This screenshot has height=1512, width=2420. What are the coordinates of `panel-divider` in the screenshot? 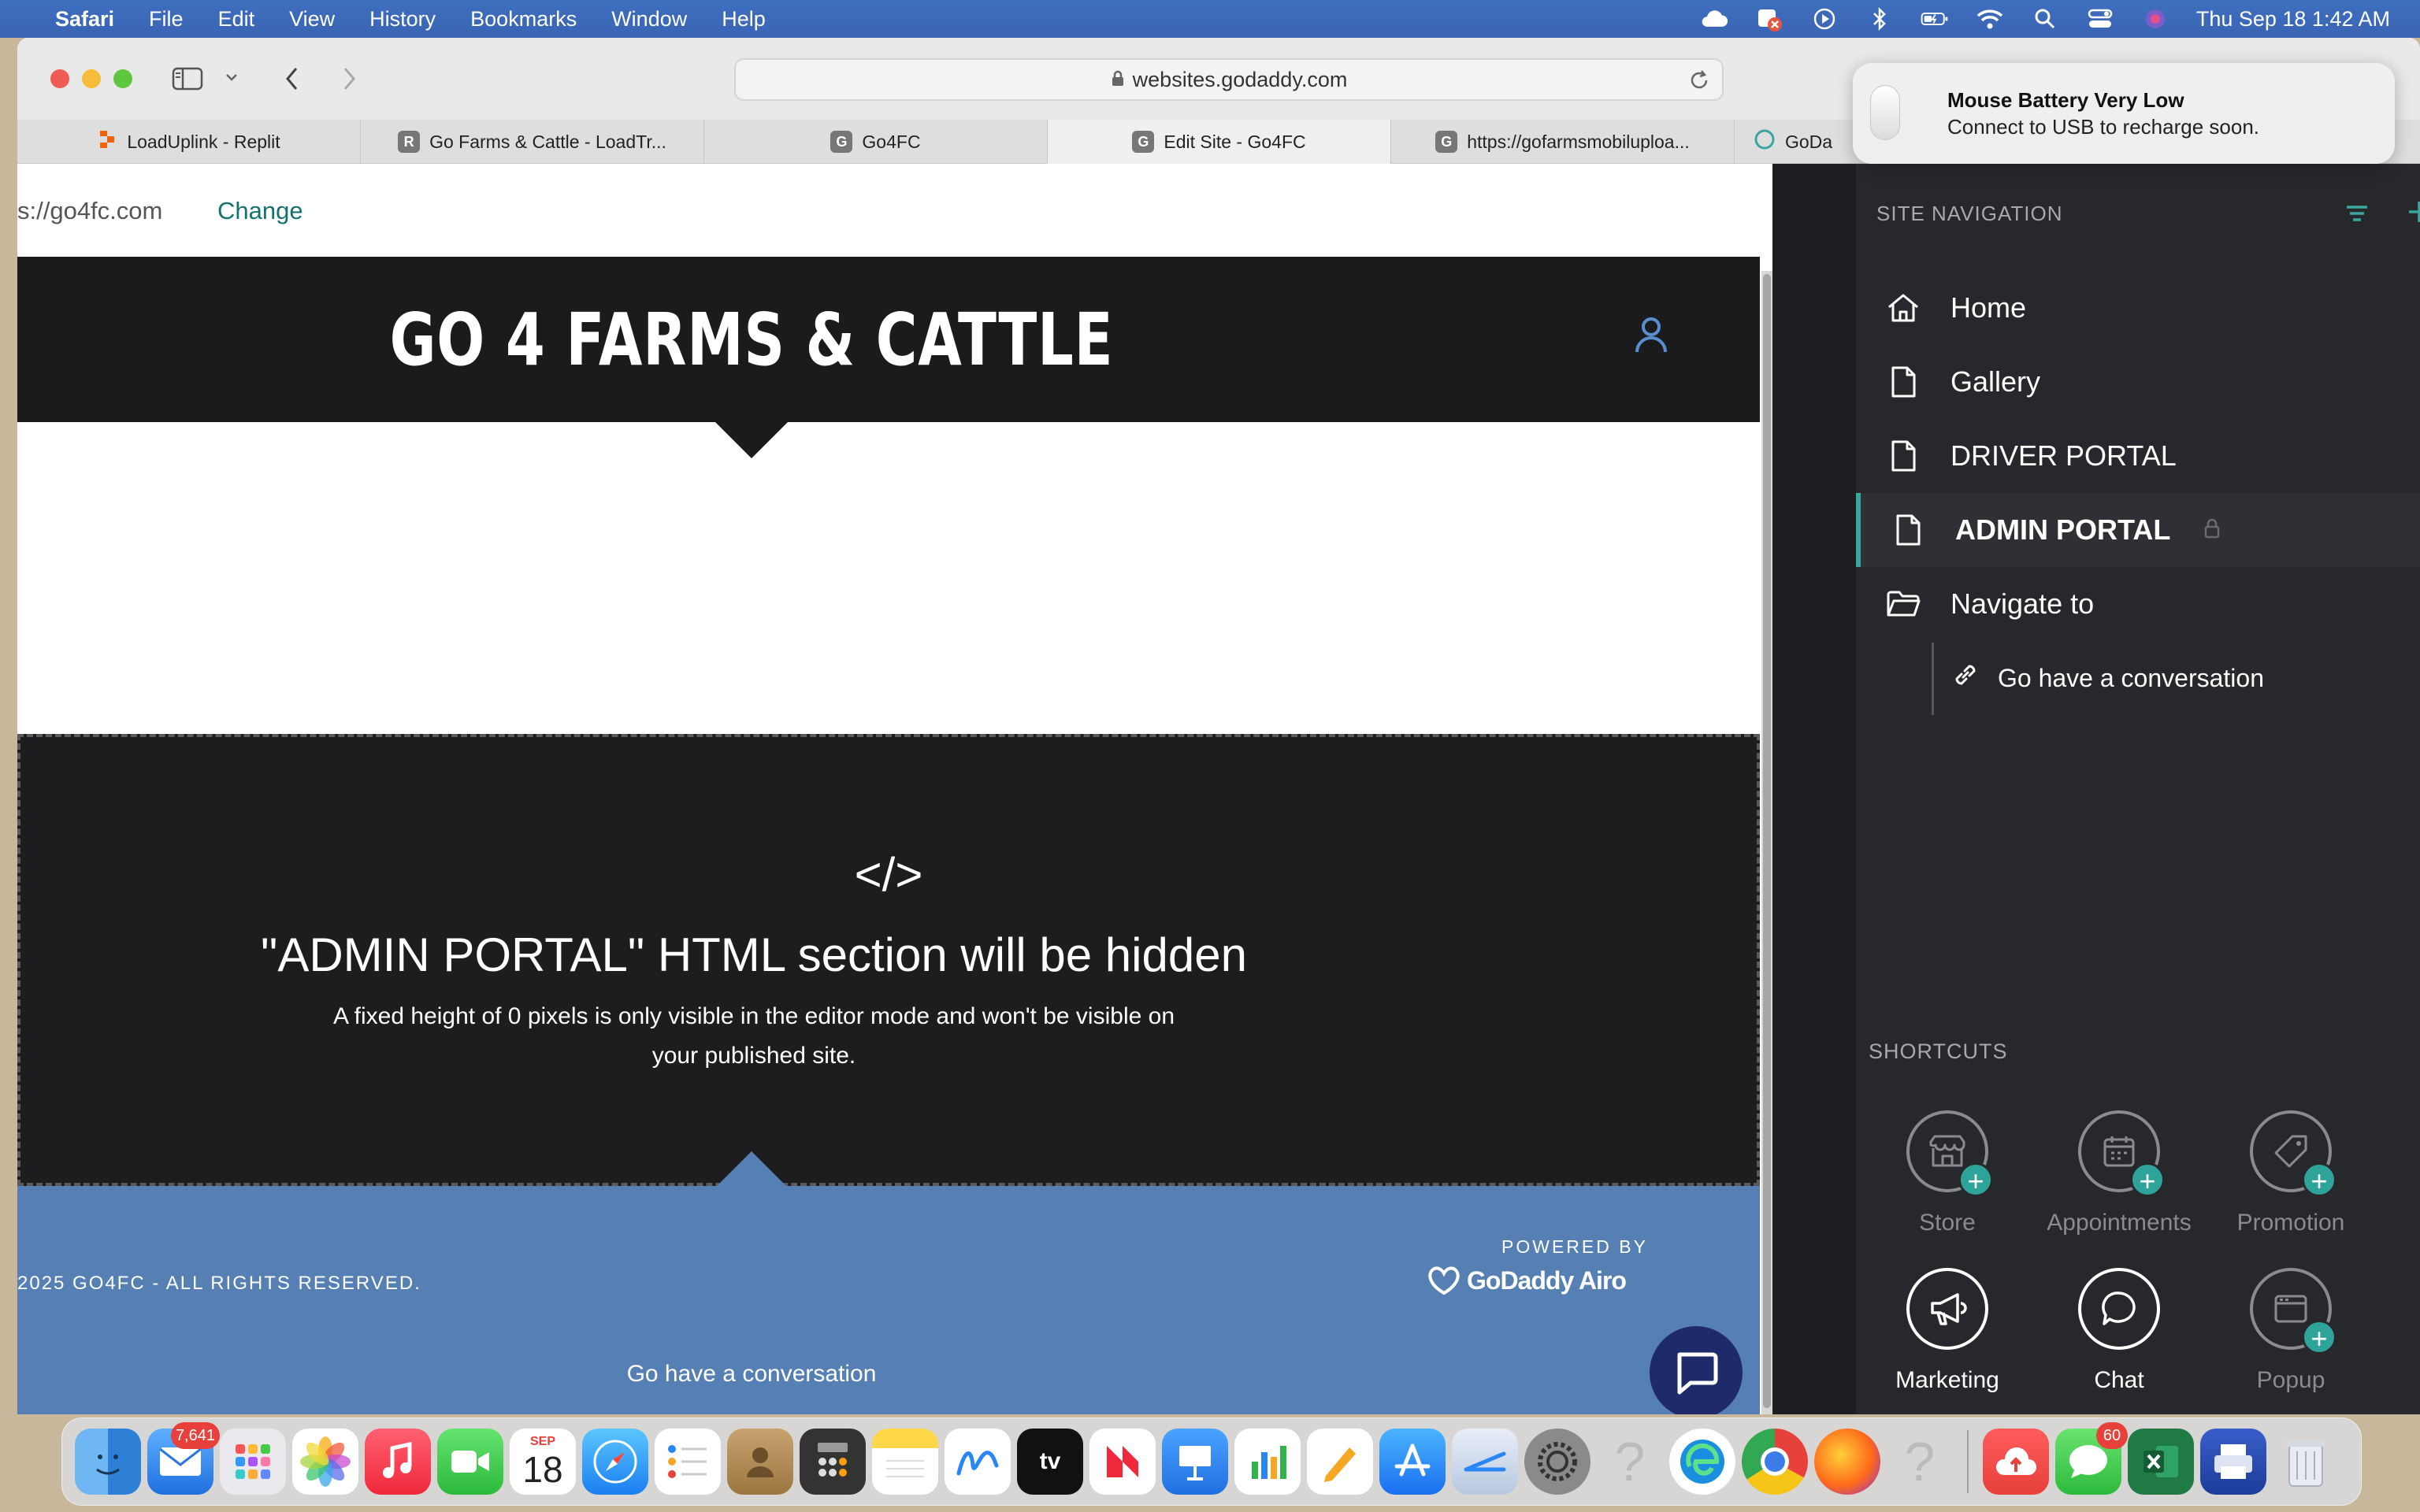 It's located at (1814, 789).